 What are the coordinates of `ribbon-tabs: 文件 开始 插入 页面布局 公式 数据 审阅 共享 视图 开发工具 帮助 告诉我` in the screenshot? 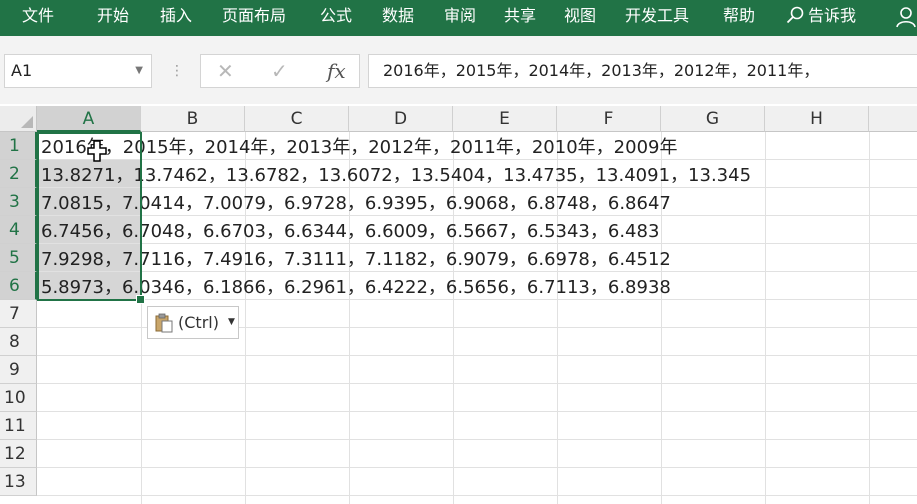 It's located at (458, 18).